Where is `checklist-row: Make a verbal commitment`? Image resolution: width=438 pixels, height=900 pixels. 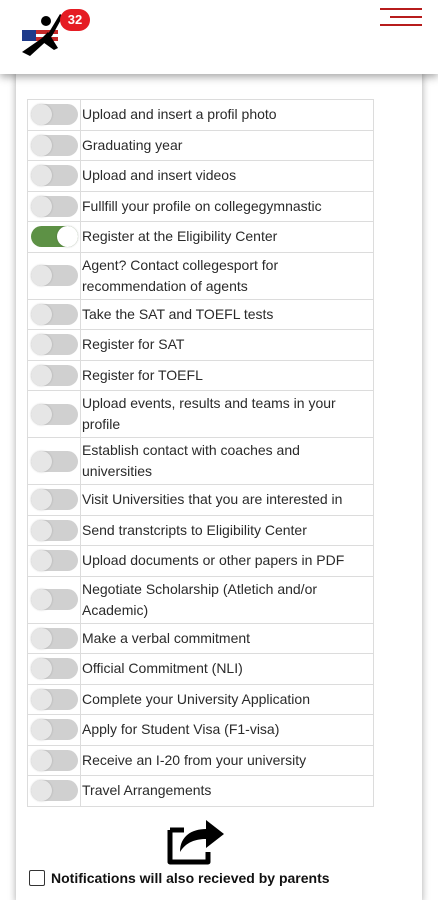
checklist-row: Make a verbal commitment is located at coordinates (200, 638).